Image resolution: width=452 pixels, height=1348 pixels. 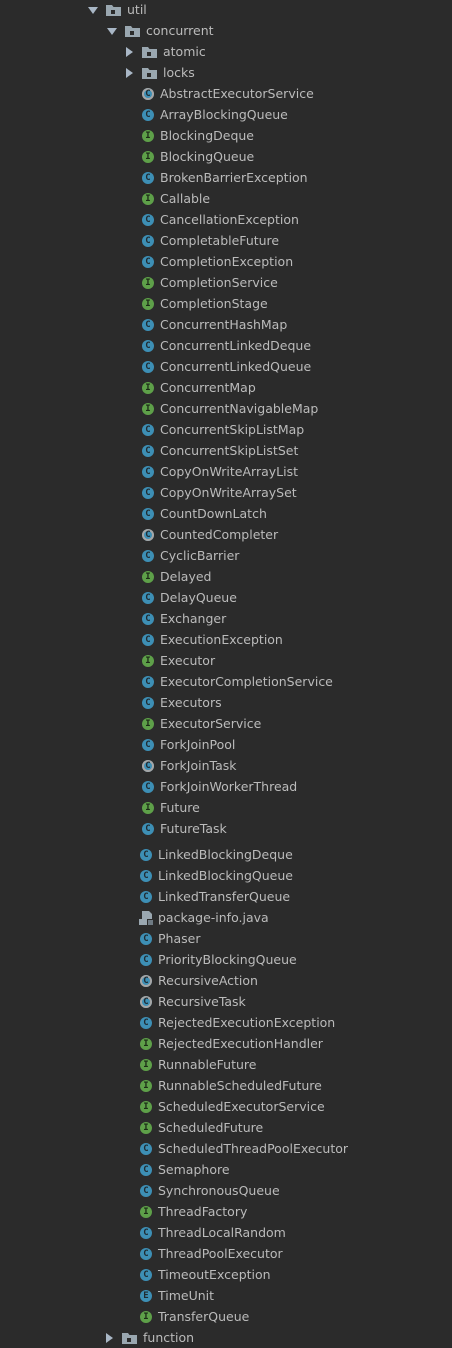 I want to click on tree-file-item: C ExecutorCompletionService, so click(x=226, y=681).